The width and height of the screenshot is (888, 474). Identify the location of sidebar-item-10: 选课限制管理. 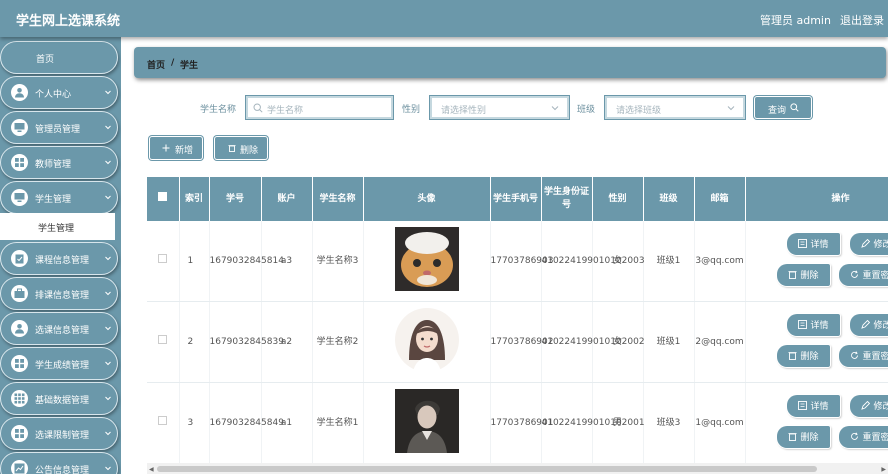
(59, 433).